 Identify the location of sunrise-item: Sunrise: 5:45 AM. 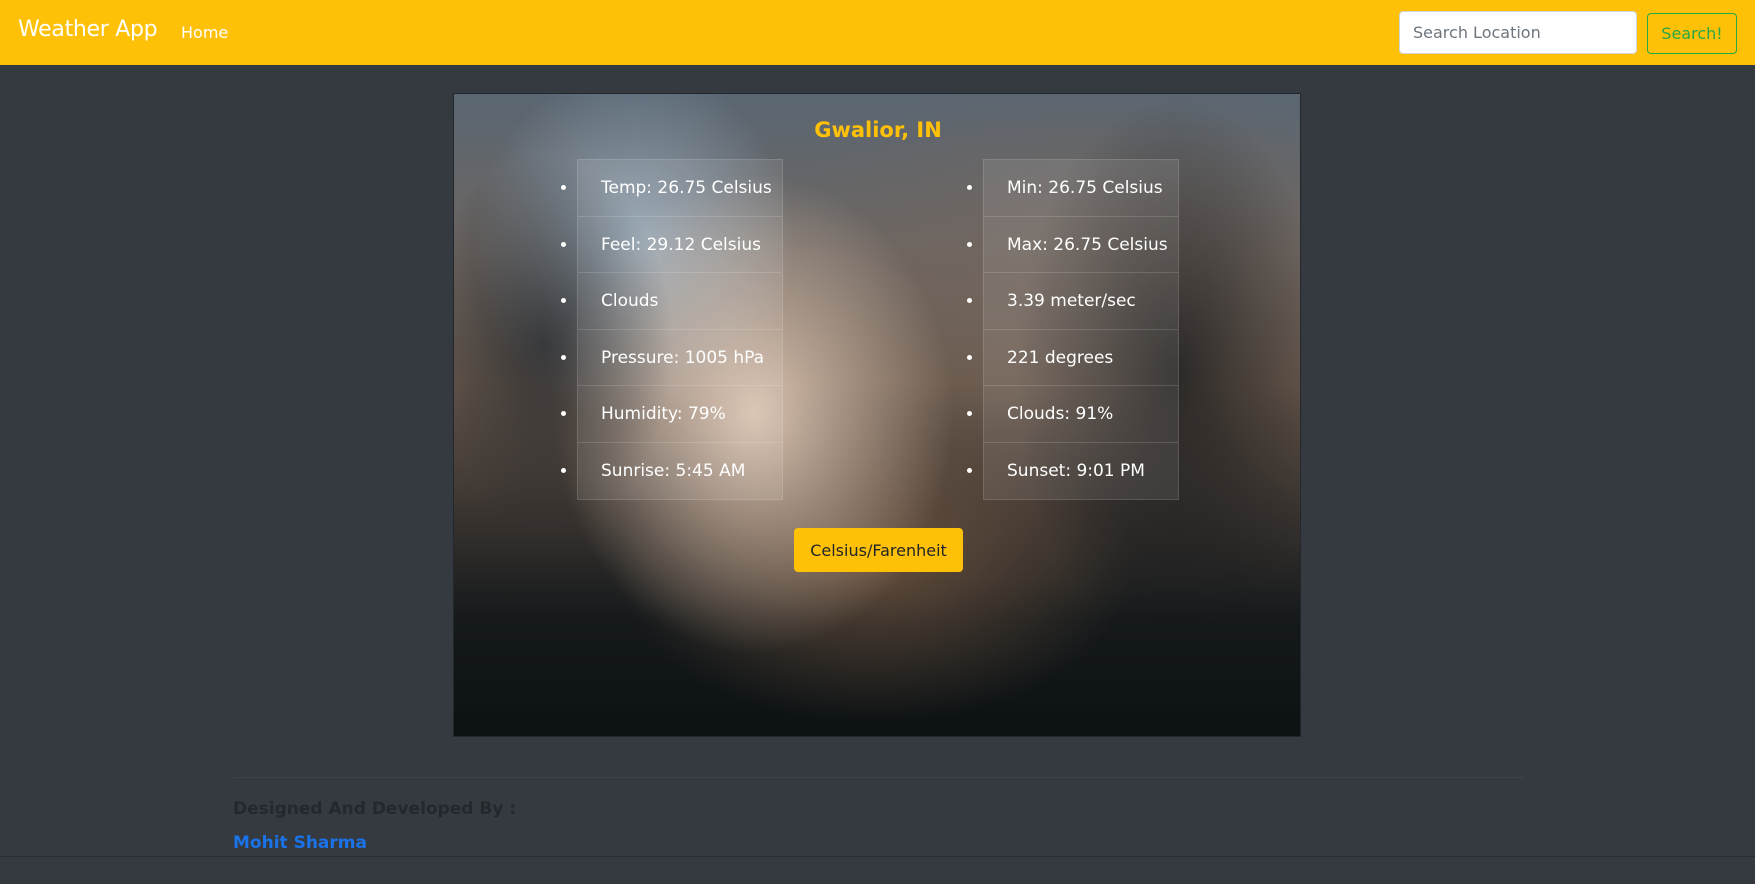
(680, 471).